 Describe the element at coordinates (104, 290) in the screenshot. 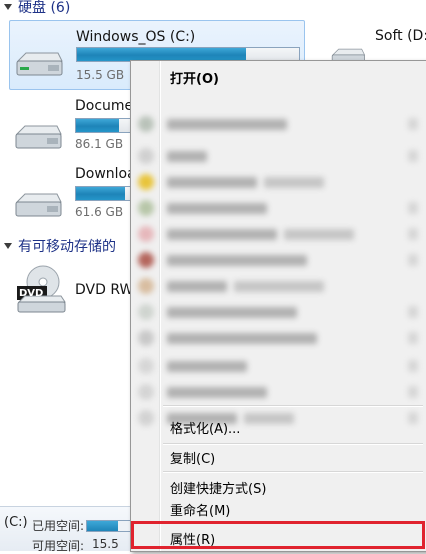

I see `drive-name: DVD RW` at that location.